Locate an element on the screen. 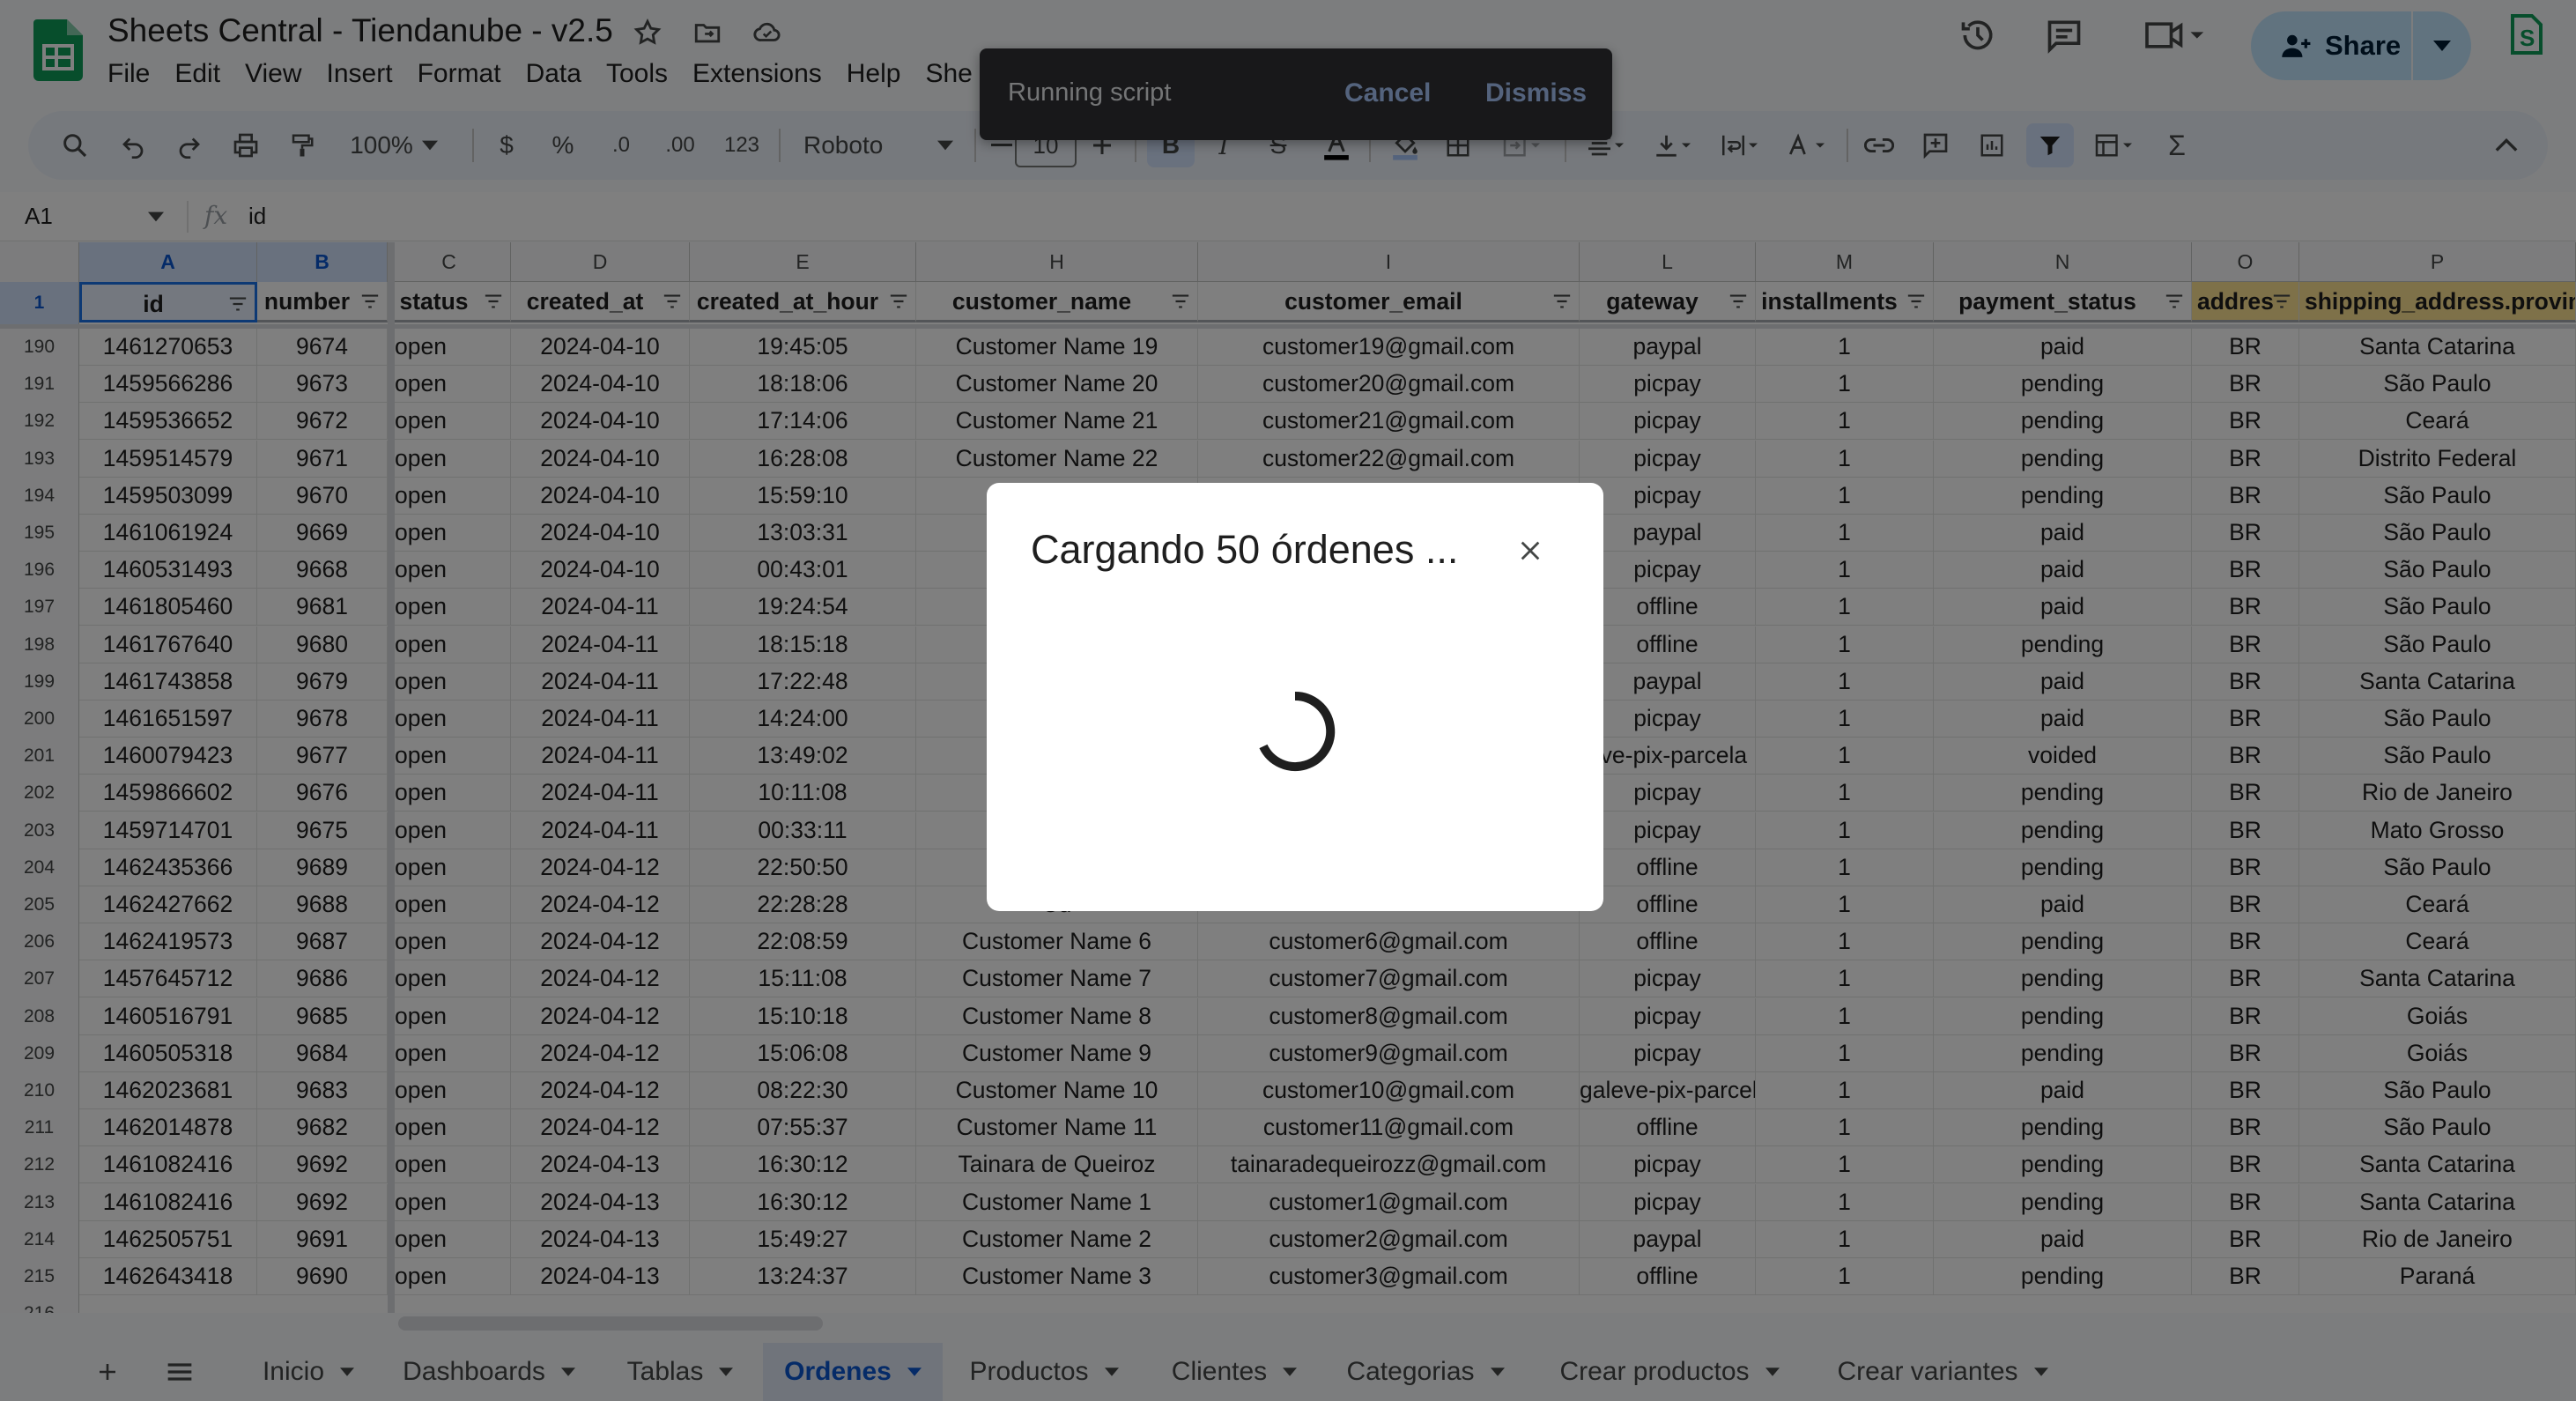 This screenshot has height=1401, width=2576. loading-spinner-icon is located at coordinates (1295, 731).